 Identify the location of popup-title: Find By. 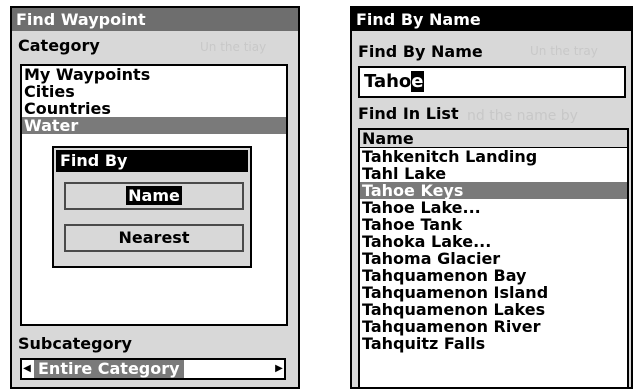
(152, 161).